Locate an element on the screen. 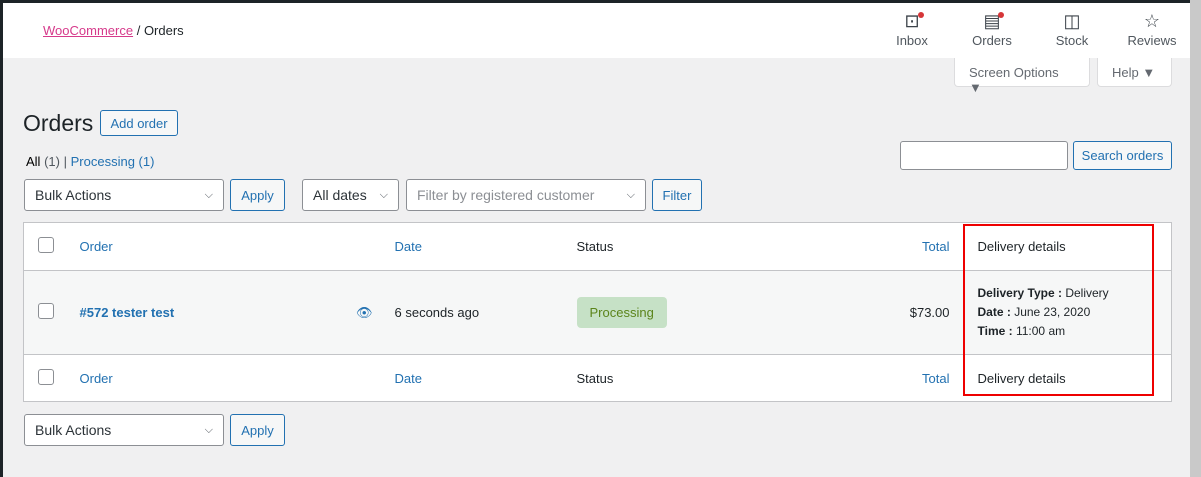  highlight-box is located at coordinates (1058, 310).